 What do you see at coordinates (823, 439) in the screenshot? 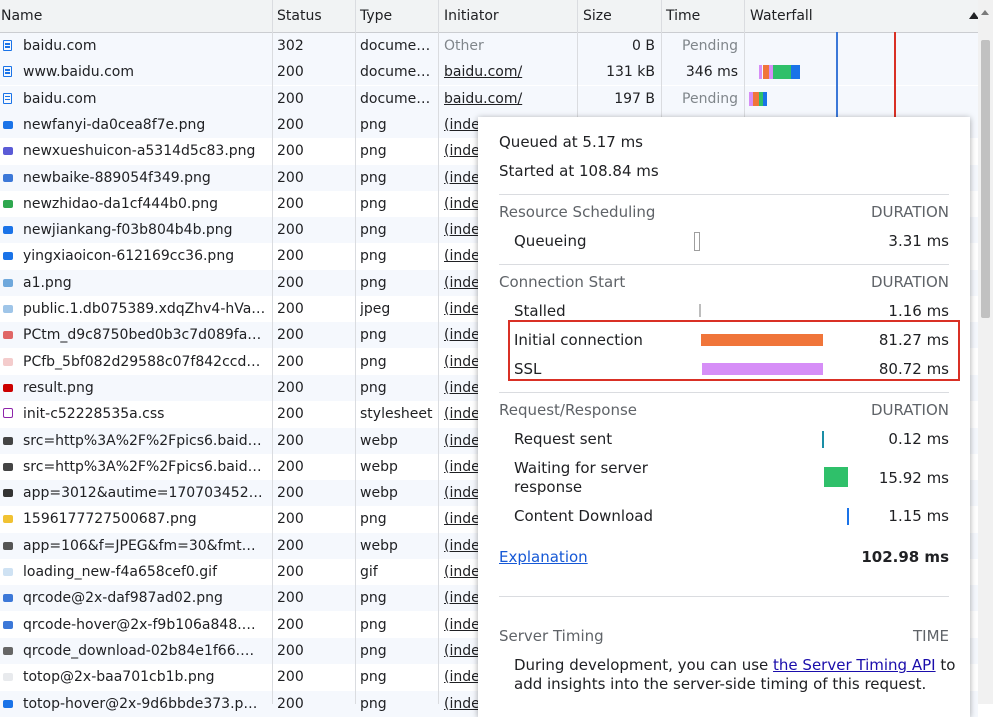
I see `request-sent-bar` at bounding box center [823, 439].